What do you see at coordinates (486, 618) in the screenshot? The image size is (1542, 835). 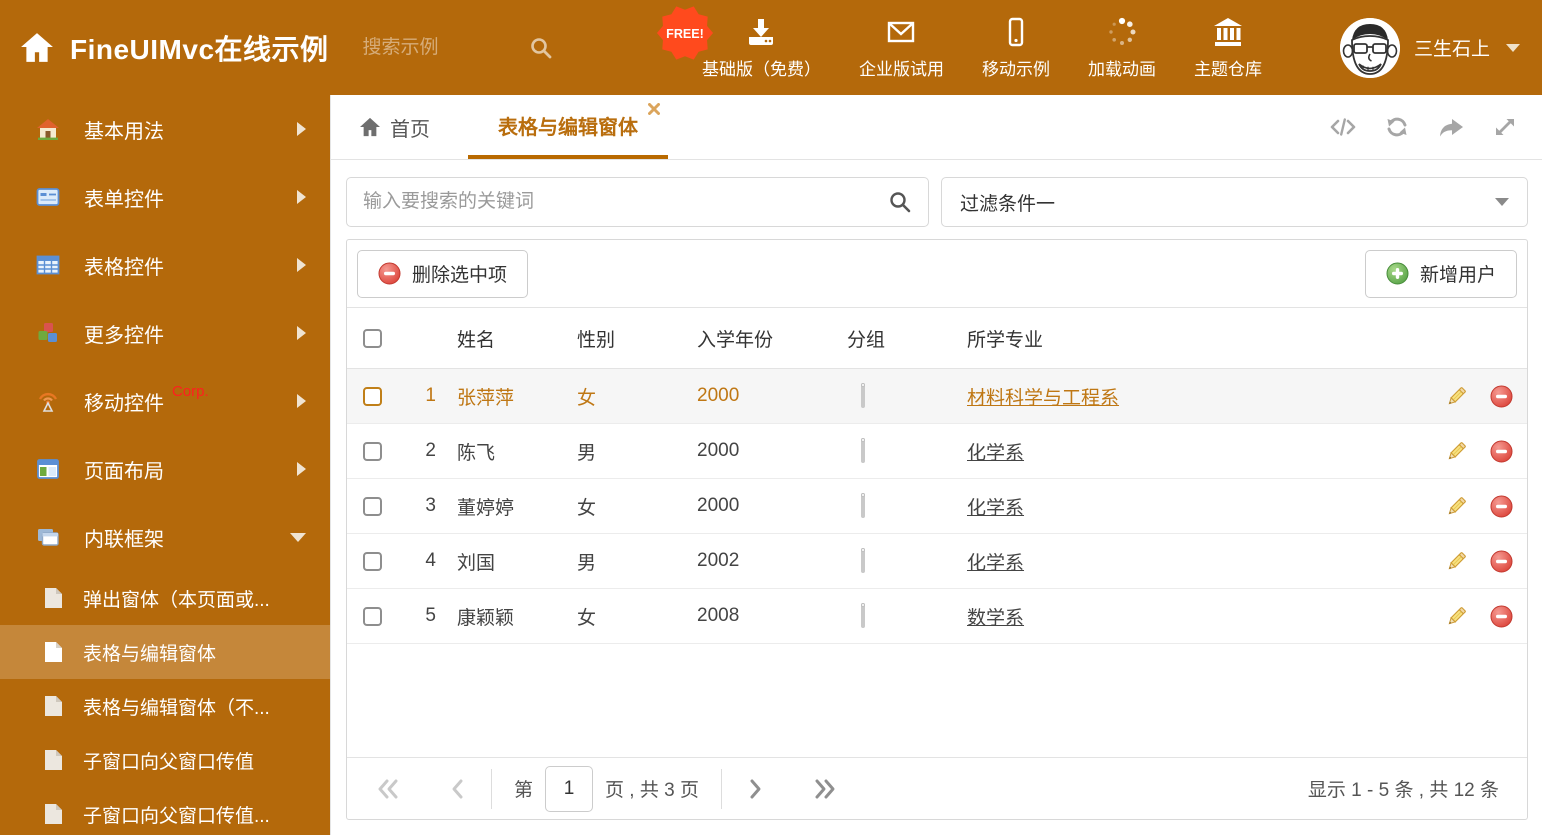 I see `cell-name: 康颖颖` at bounding box center [486, 618].